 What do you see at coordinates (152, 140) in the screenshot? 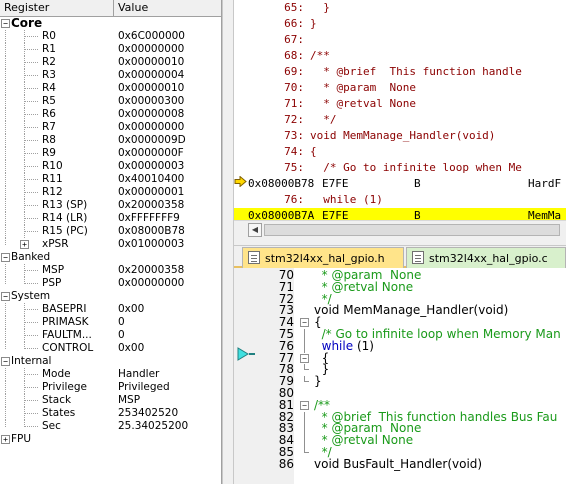
I see `register-value: 0x0000009D` at bounding box center [152, 140].